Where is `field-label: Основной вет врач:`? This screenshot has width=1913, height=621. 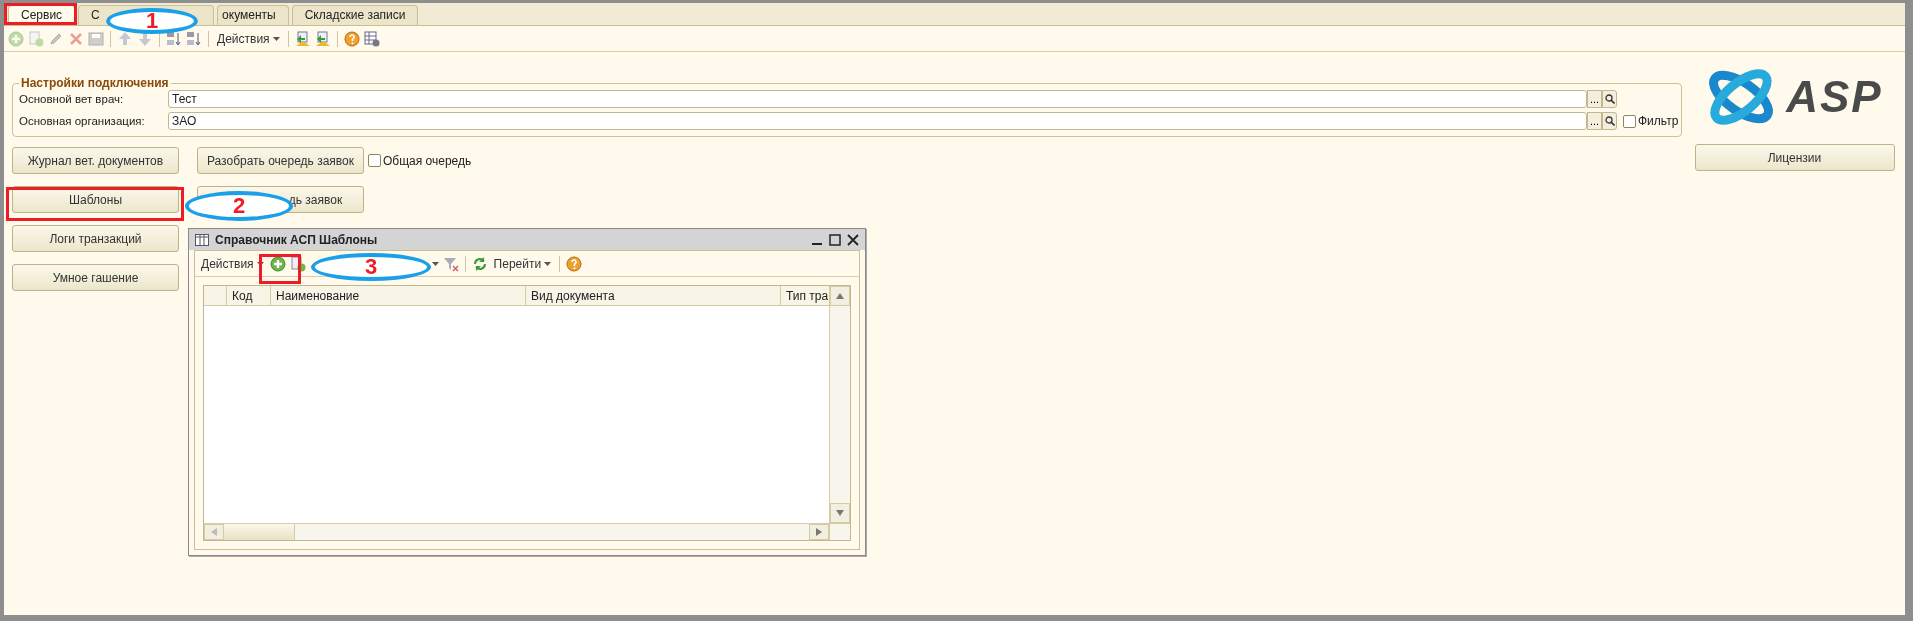
field-label: Основной вет врач: is located at coordinates (72, 99).